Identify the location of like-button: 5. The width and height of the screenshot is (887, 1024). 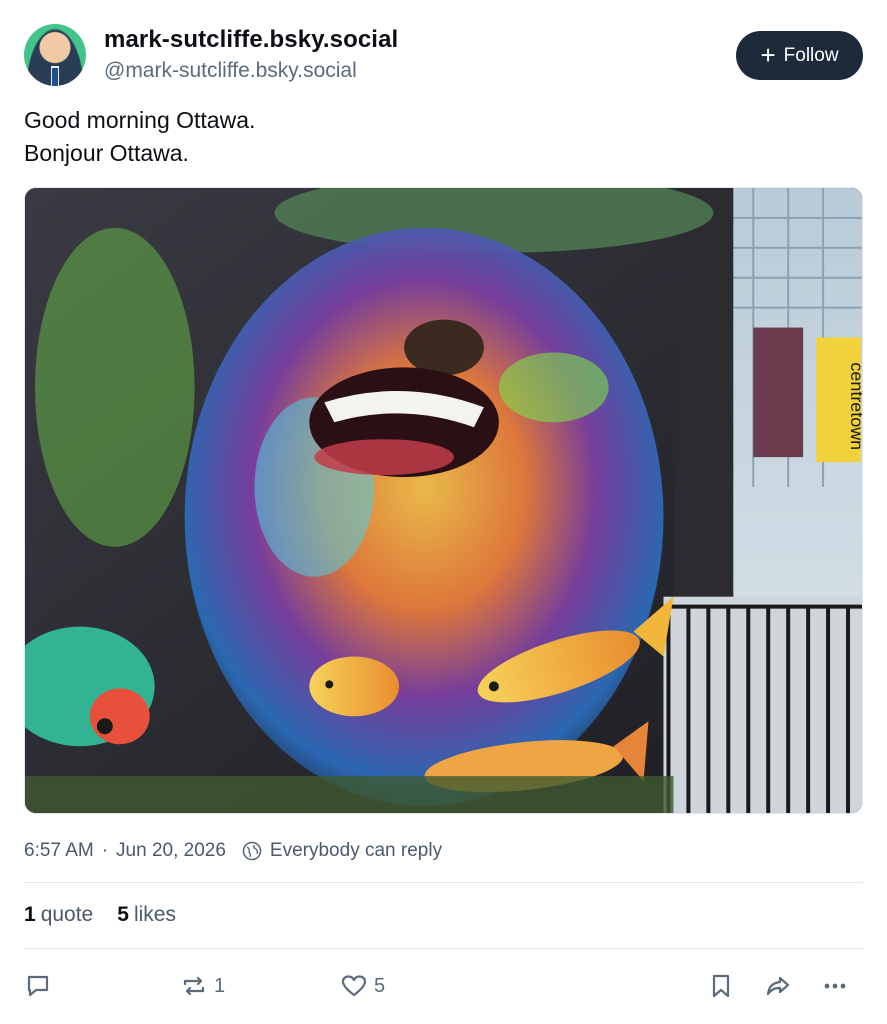
(362, 986).